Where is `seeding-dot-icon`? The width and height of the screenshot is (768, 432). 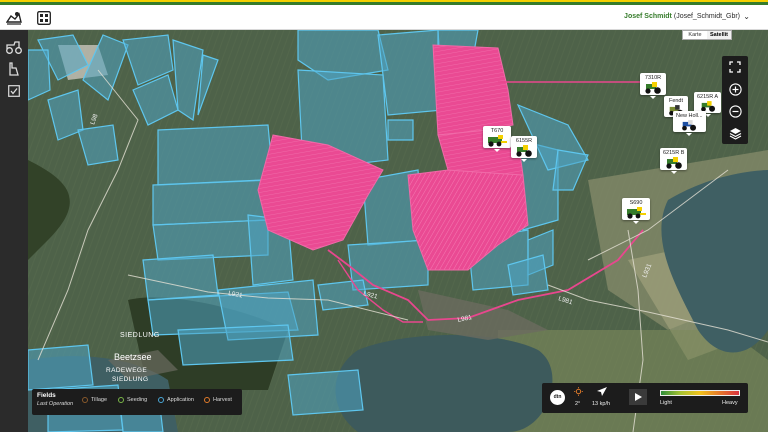
seeding-dot-icon is located at coordinates (121, 400).